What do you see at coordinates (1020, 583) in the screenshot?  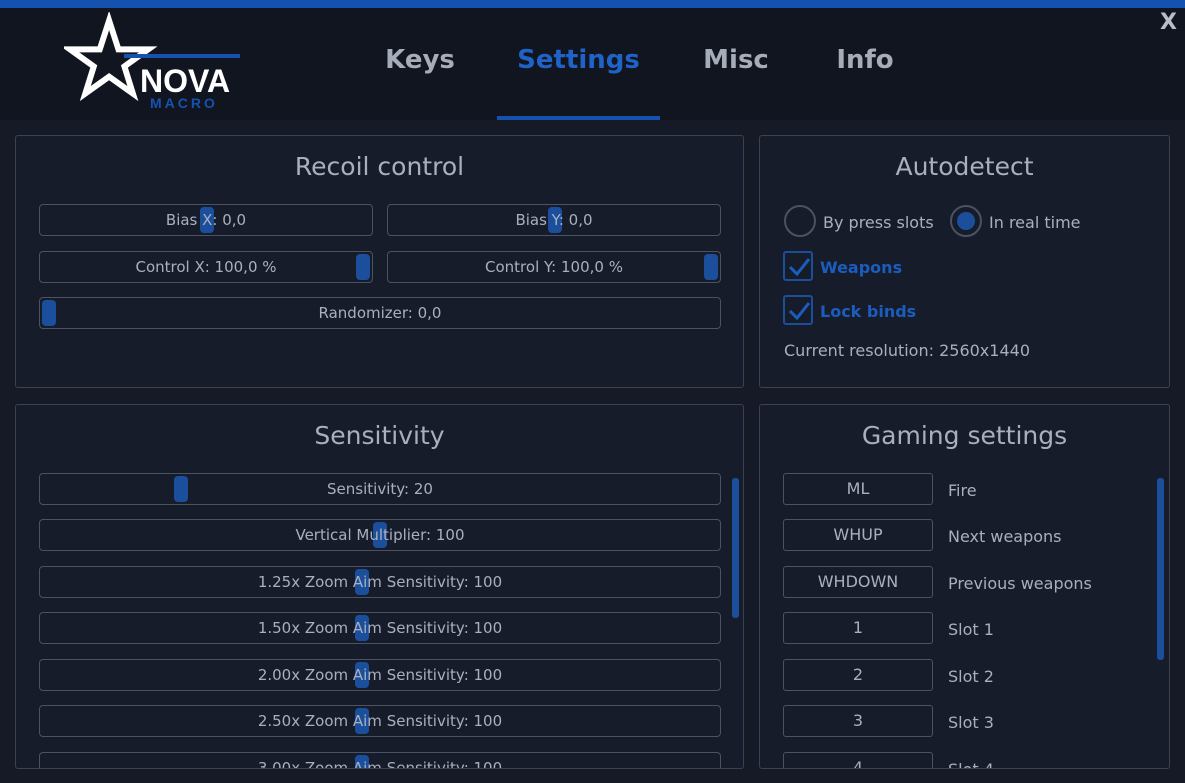 I see `bind-action-previous-weapons: Previous weapons` at bounding box center [1020, 583].